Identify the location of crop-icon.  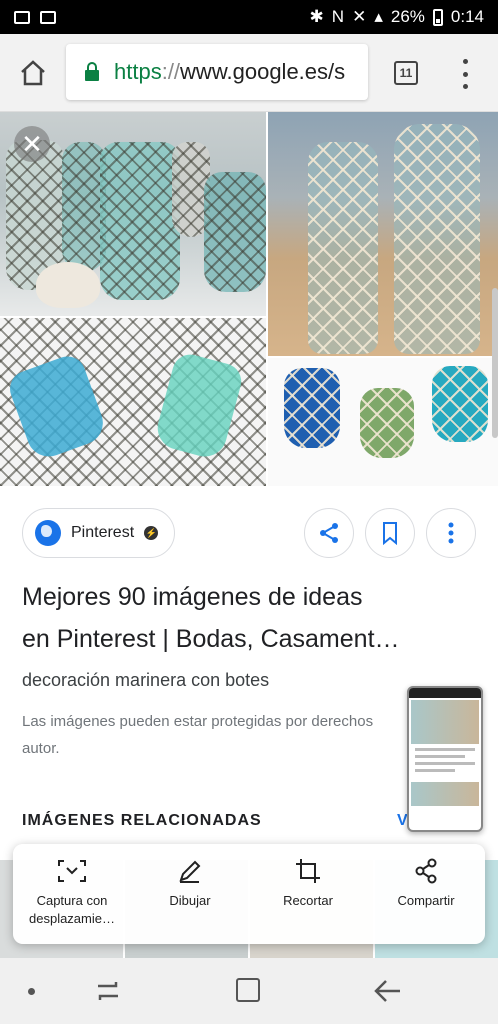
(308, 871).